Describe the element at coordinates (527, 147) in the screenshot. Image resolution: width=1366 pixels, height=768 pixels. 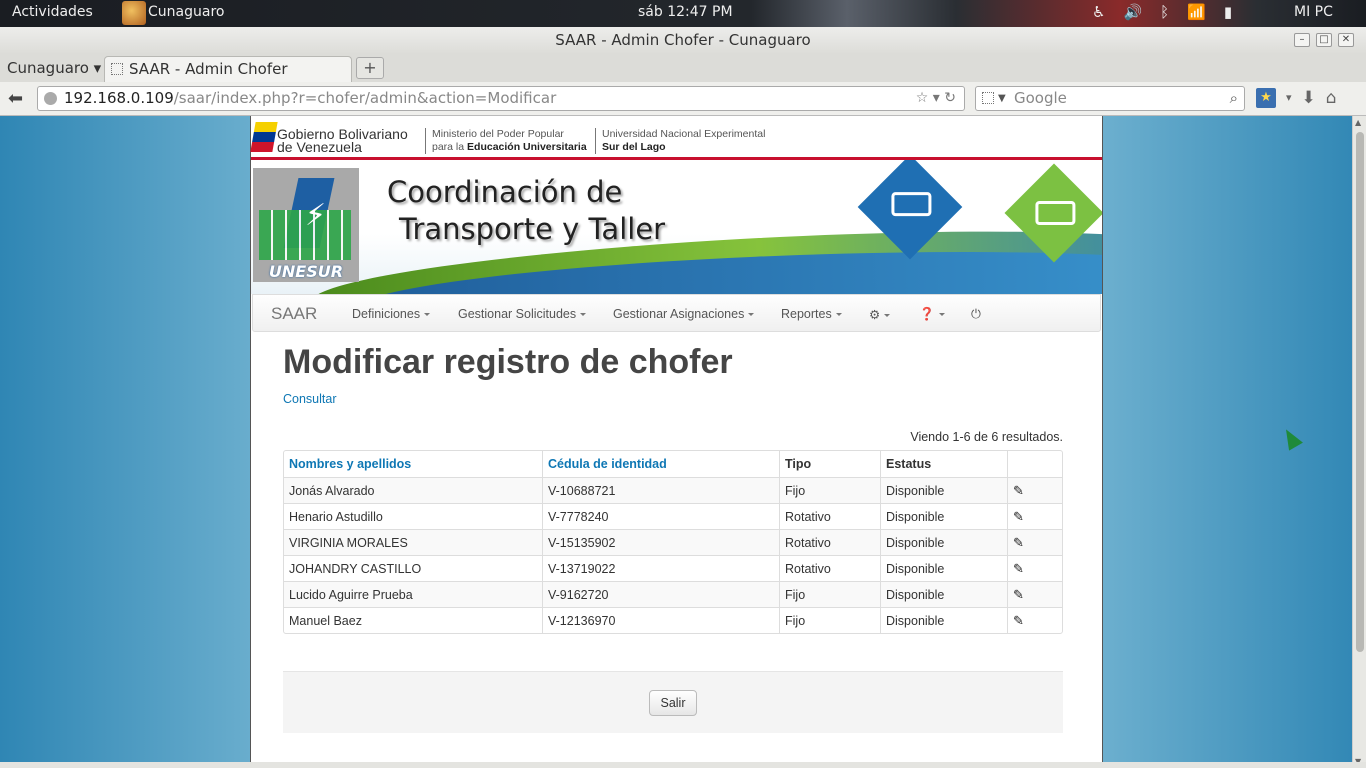
I see `ministry-line-2-bold: Educación Universitaria` at that location.